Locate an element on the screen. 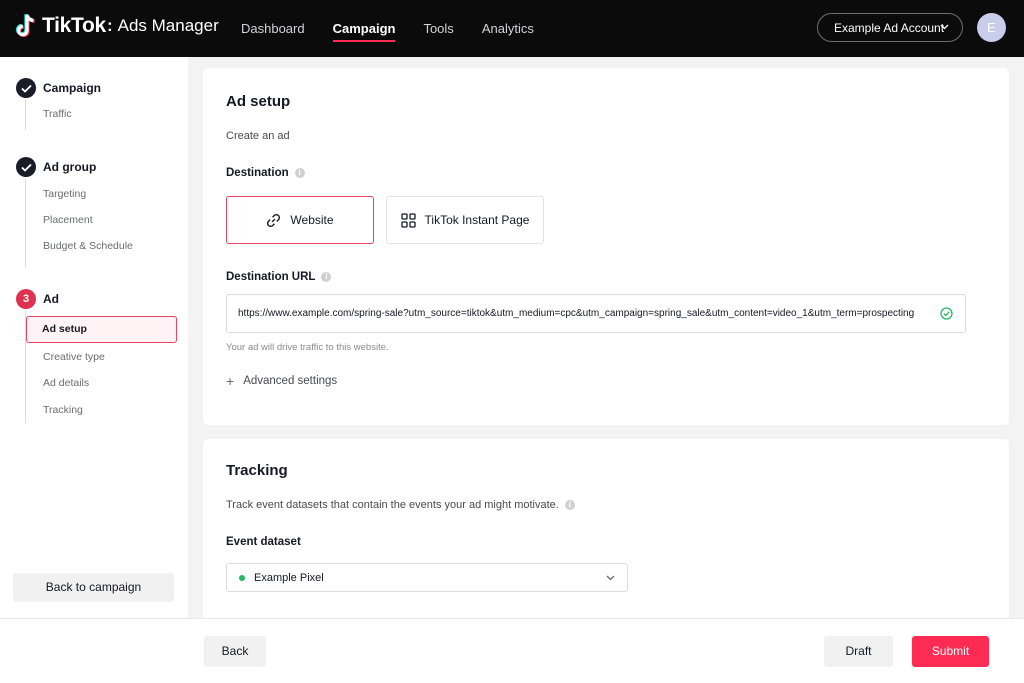 The height and width of the screenshot is (683, 1024). substep-targeting: Targeting is located at coordinates (64, 194).